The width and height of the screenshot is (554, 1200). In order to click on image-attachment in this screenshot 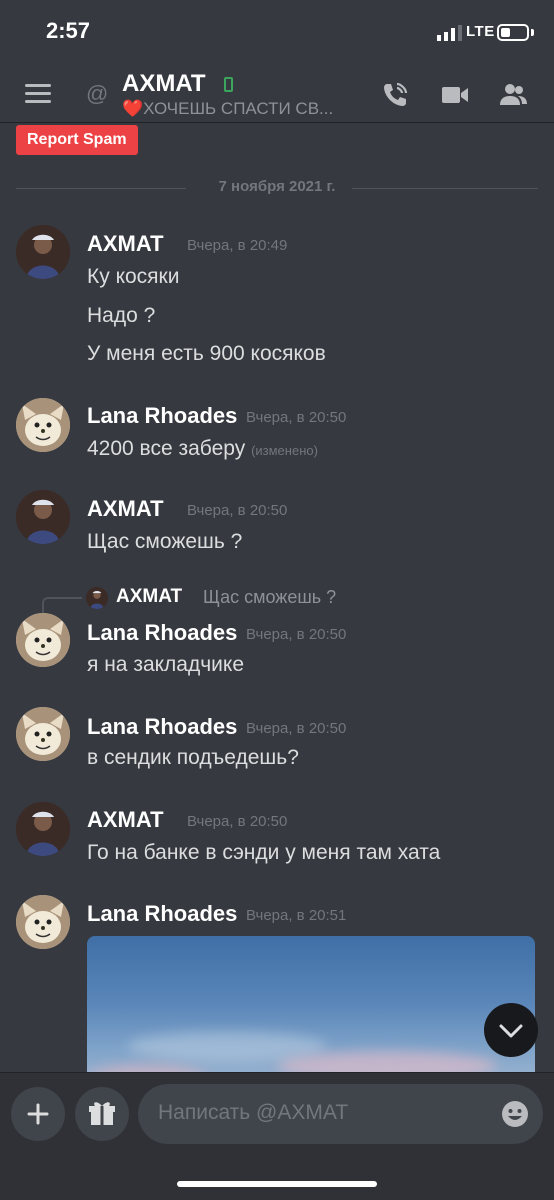, I will do `click(311, 1011)`.